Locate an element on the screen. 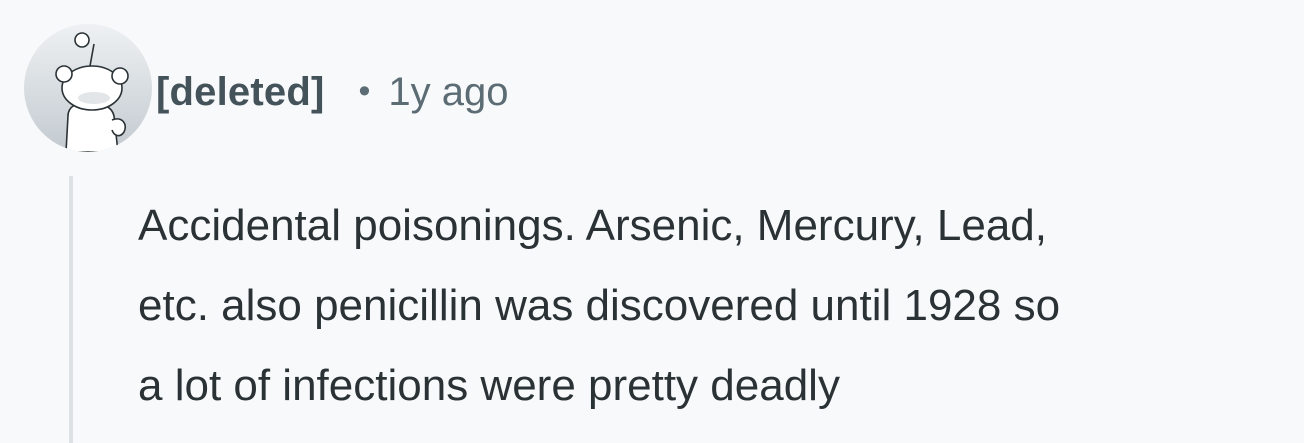  user-avatar is located at coordinates (88, 88).